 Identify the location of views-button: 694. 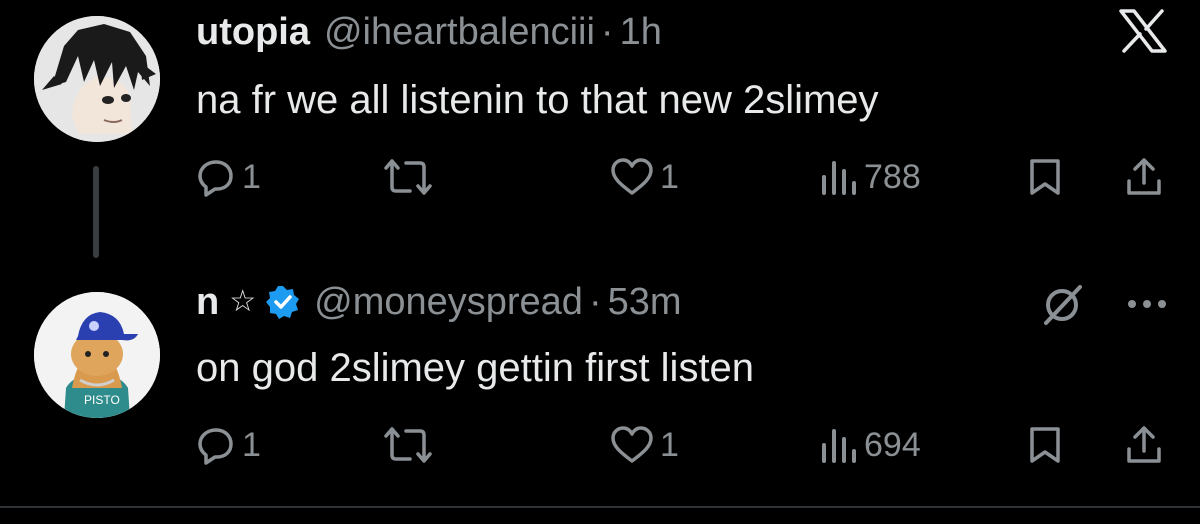
(869, 445).